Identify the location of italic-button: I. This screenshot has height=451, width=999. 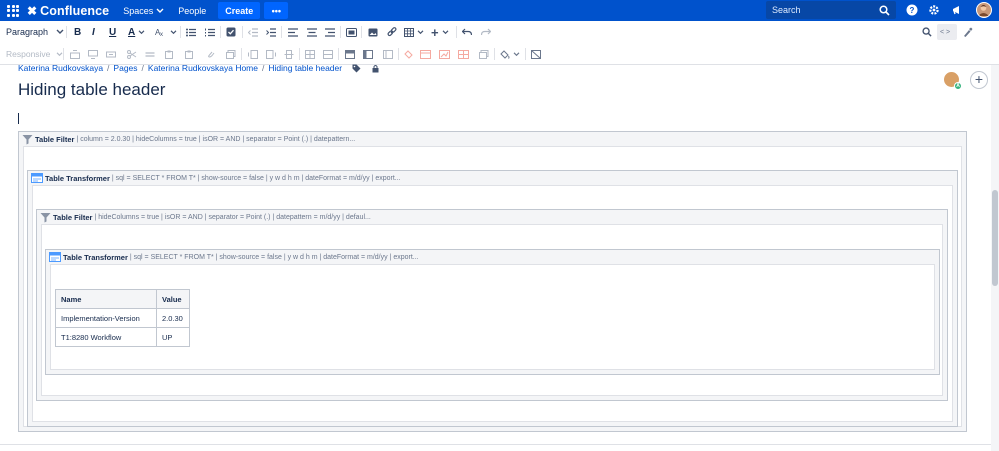
(93, 32).